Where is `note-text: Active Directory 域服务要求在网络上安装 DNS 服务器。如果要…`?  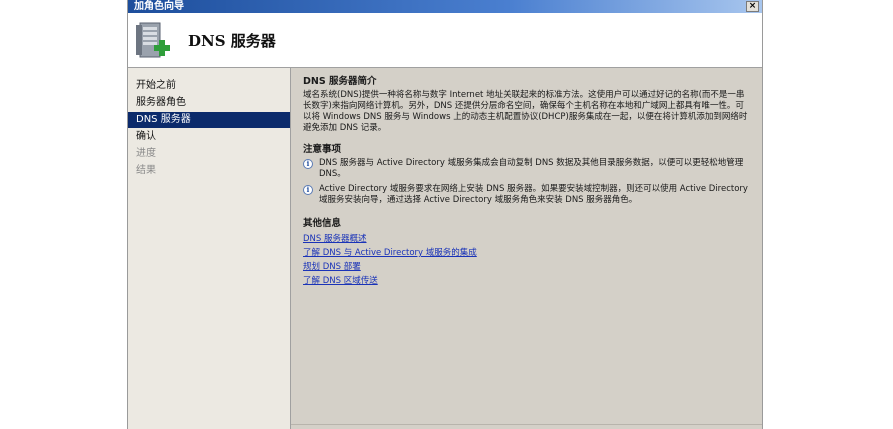
note-text: Active Directory 域服务要求在网络上安装 DNS 服务器。如果要… is located at coordinates (533, 194).